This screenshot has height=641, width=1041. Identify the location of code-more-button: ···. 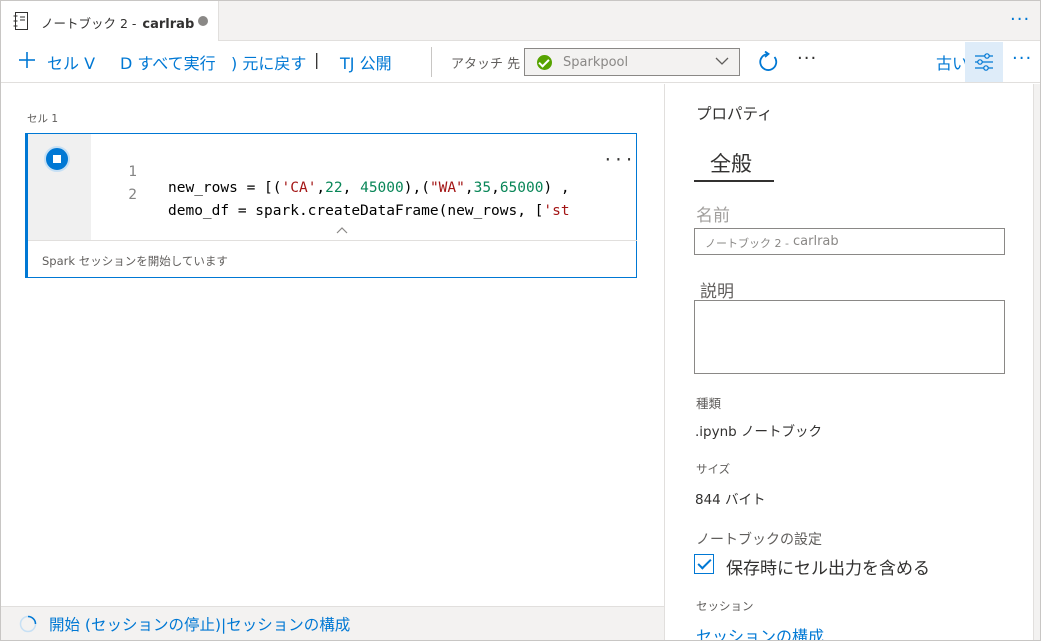
(619, 159).